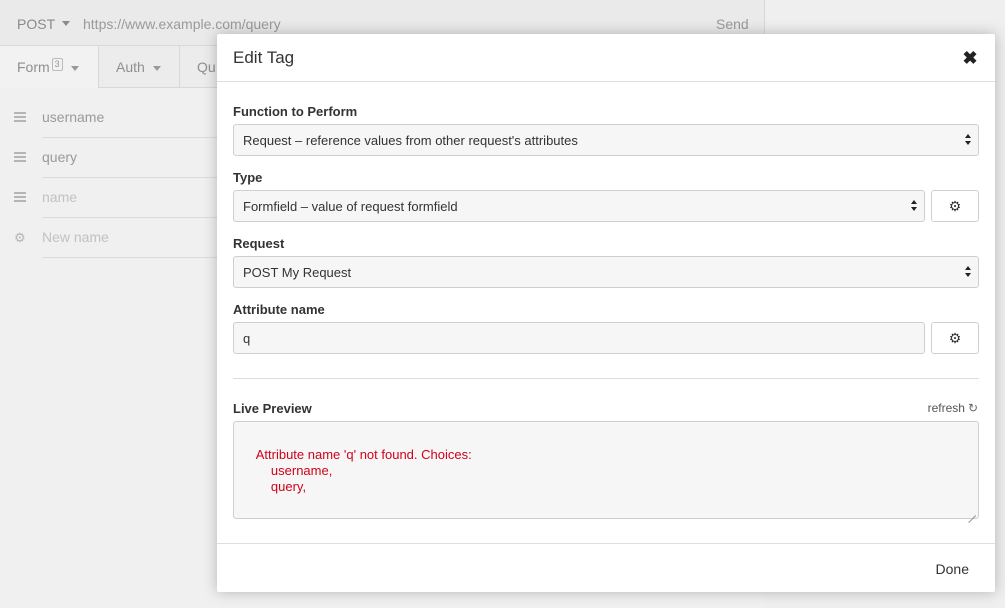 This screenshot has height=608, width=1005. Describe the element at coordinates (182, 24) in the screenshot. I see `url-input: https://www.example.com/query` at that location.